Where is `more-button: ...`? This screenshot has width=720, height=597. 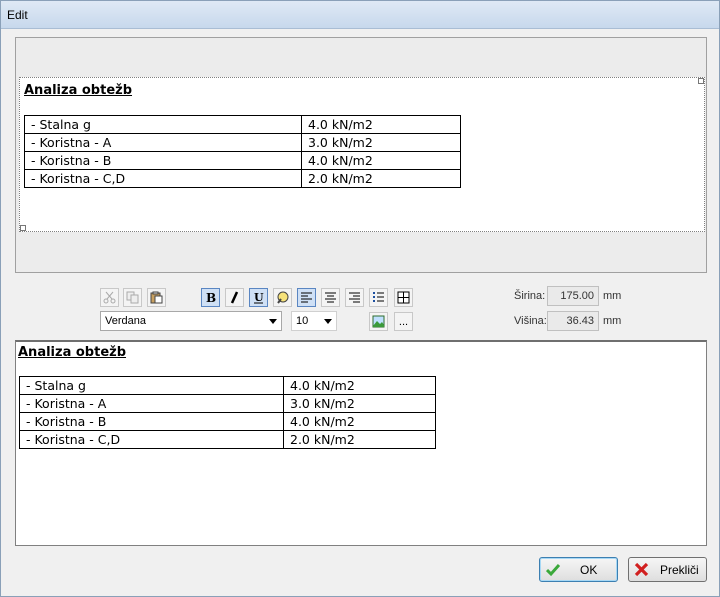
more-button: ... is located at coordinates (403, 321).